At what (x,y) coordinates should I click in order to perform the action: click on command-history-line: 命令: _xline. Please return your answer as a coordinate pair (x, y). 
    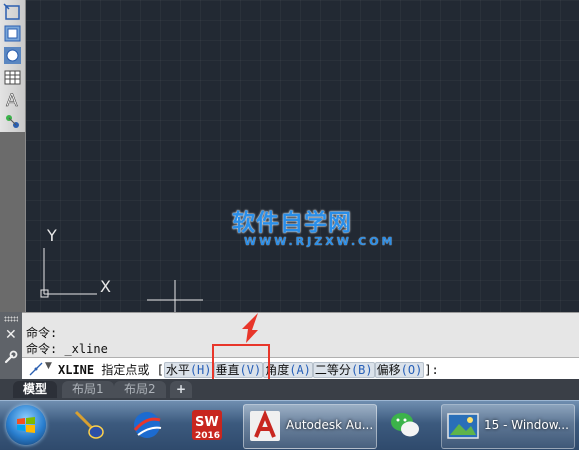
    Looking at the image, I should click on (67, 349).